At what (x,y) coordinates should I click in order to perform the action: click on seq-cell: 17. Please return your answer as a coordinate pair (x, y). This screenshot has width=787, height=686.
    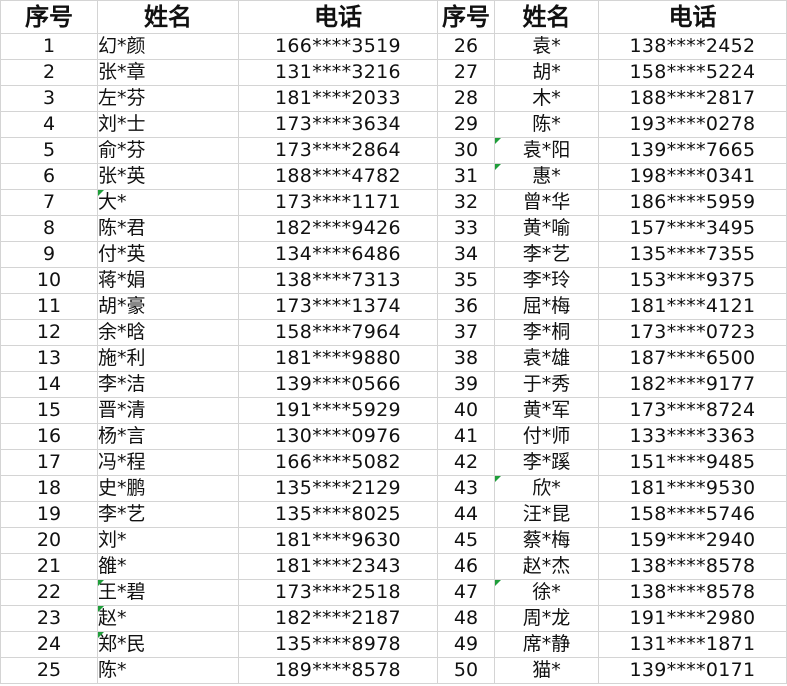
    Looking at the image, I should click on (49, 462).